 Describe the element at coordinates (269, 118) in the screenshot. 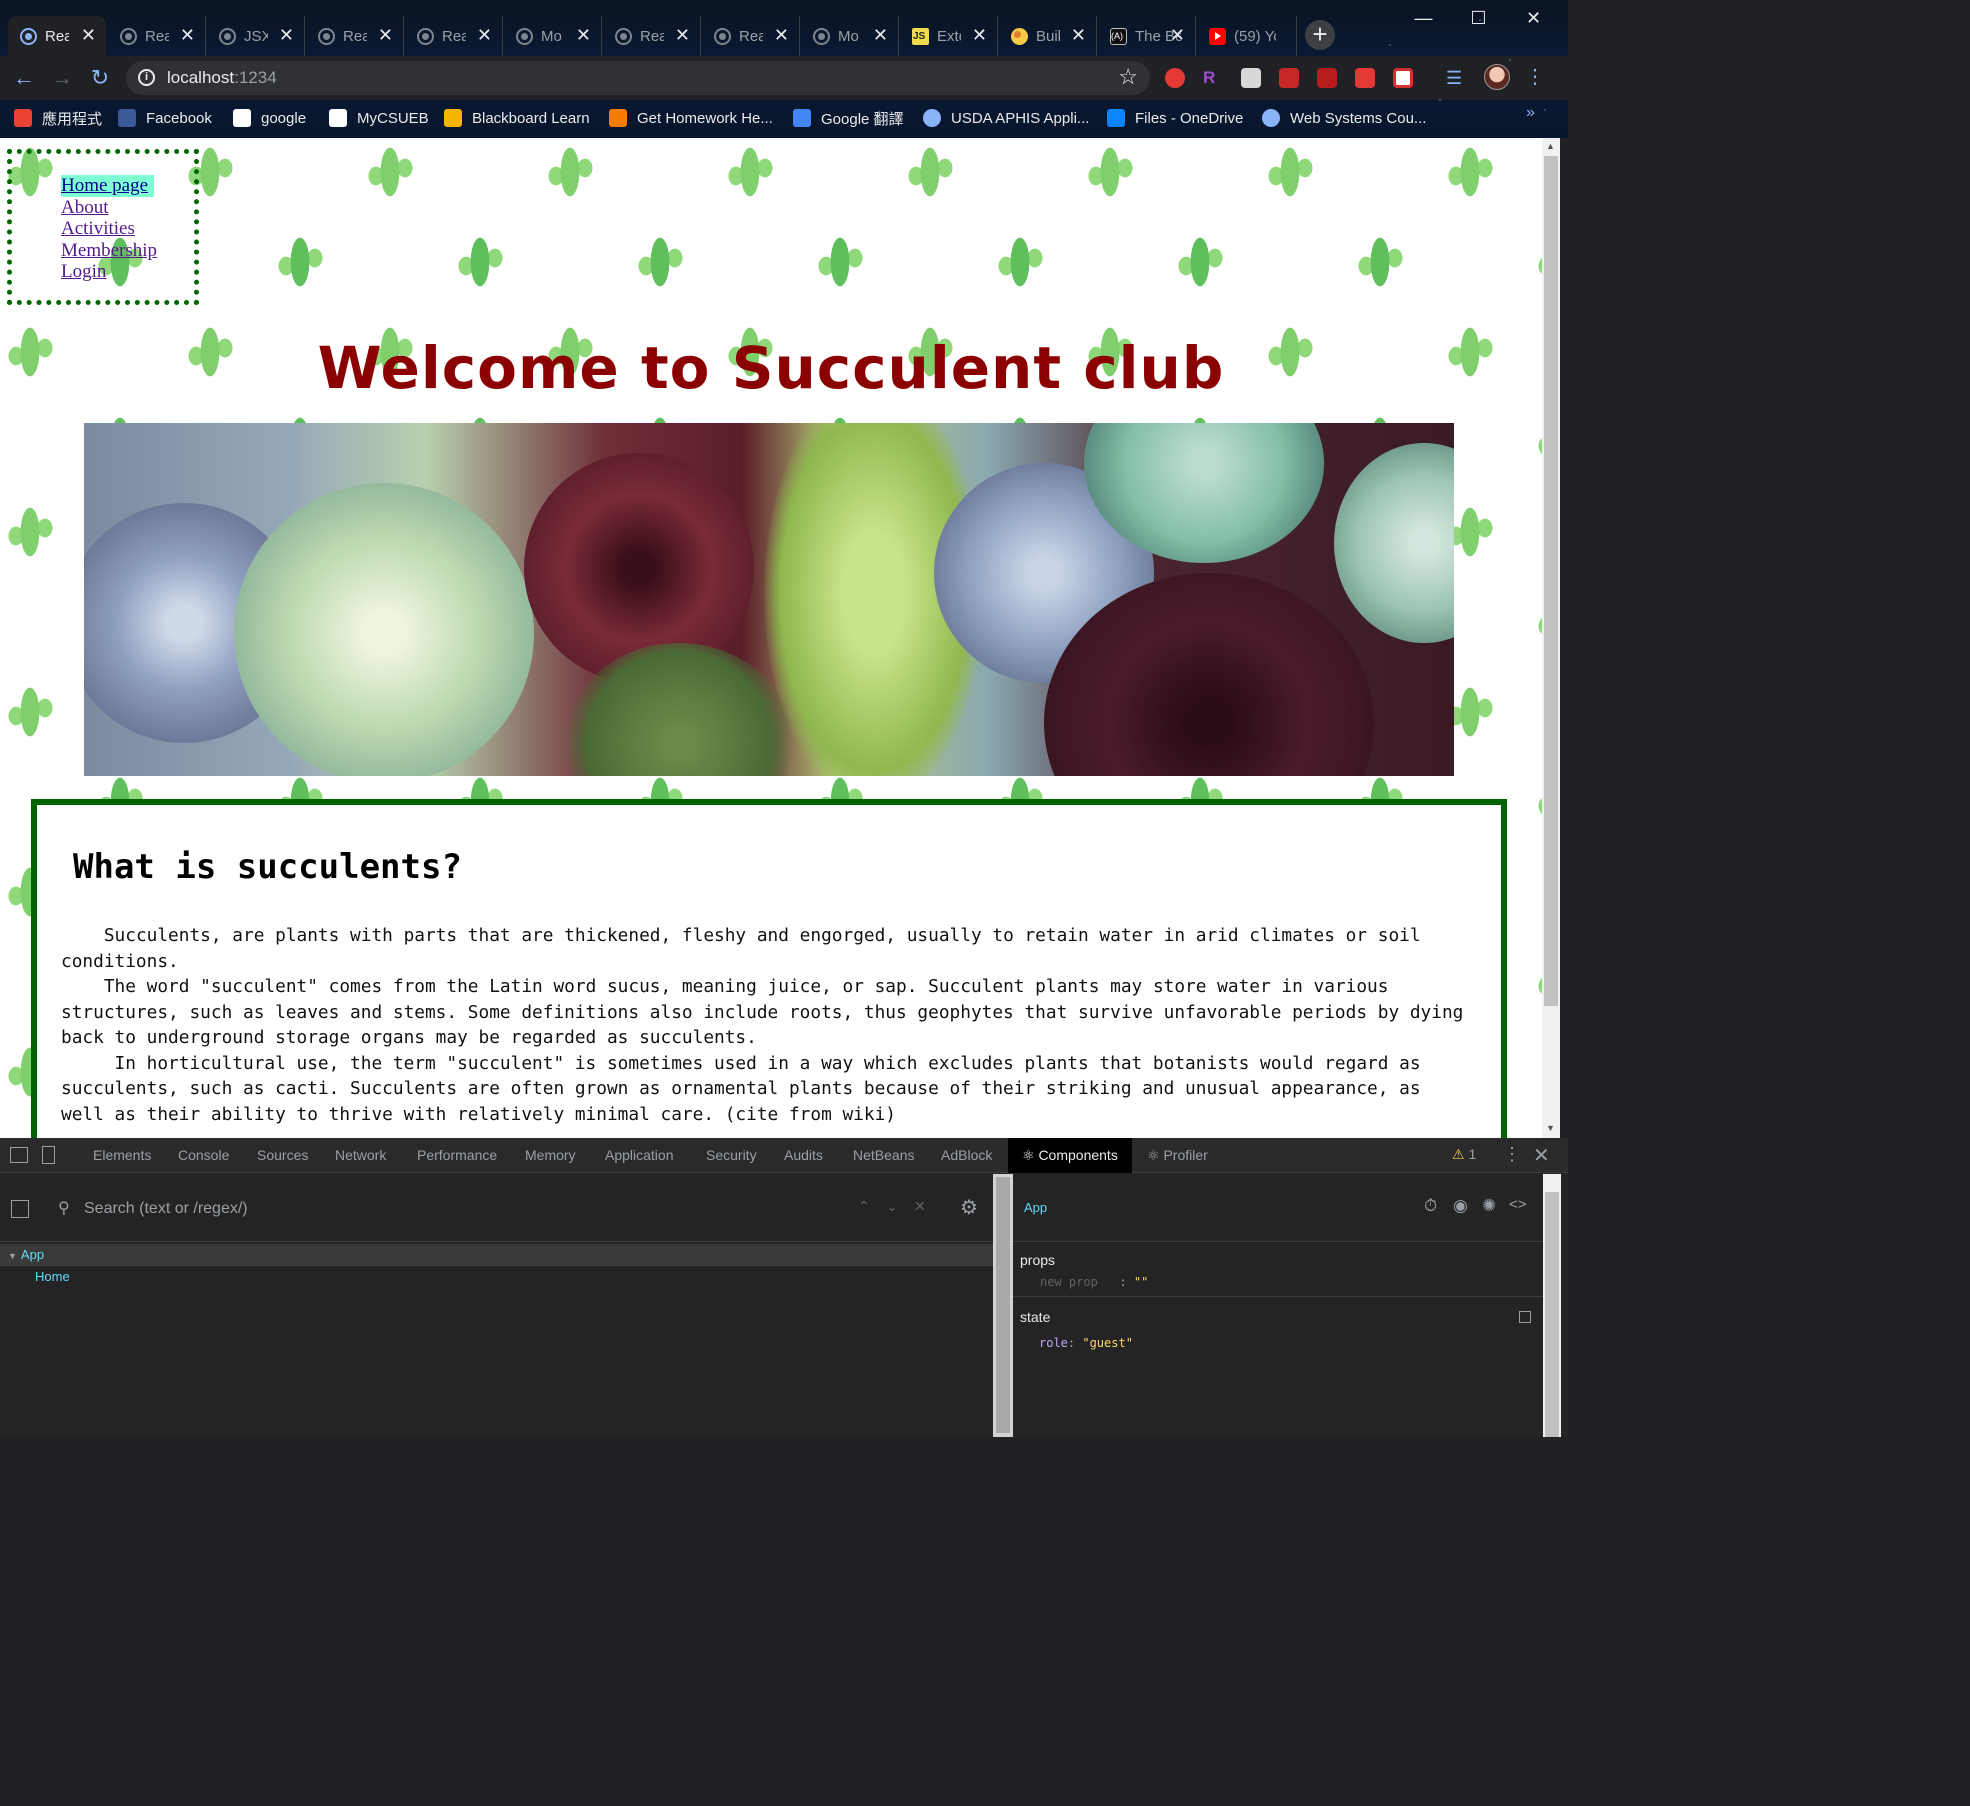

I see `bookmark-item: google` at that location.